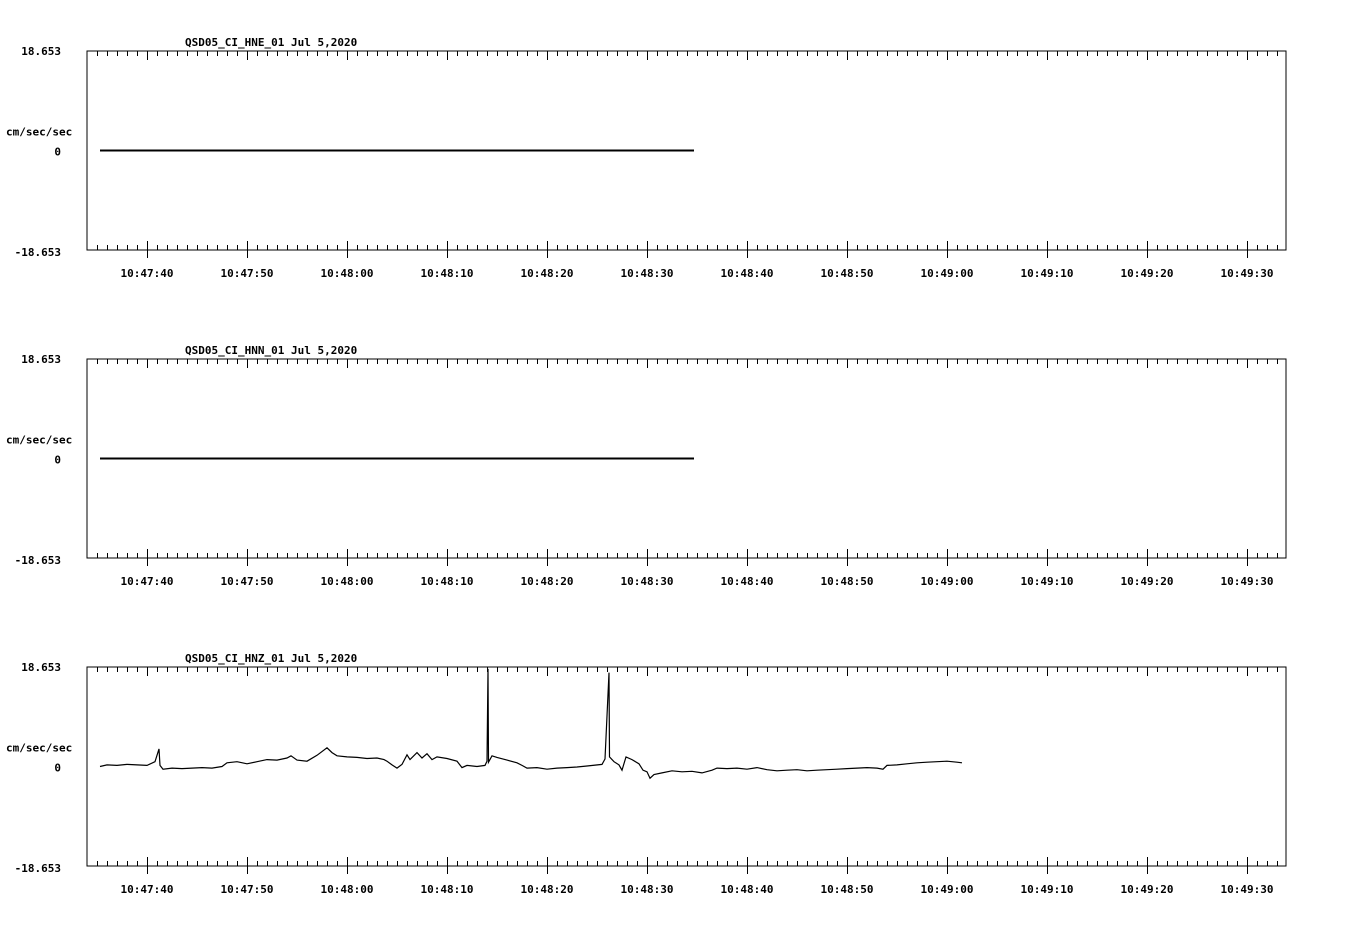  What do you see at coordinates (271, 350) in the screenshot?
I see `chart-title: QSD05_CI_HNN_01 Jul 5,2020` at bounding box center [271, 350].